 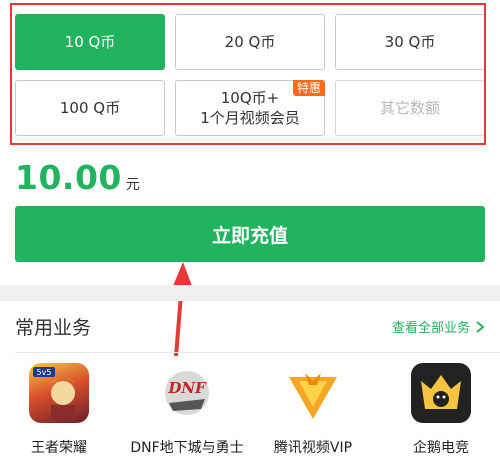 I want to click on app-label: 企鹅电竞, so click(x=441, y=448).